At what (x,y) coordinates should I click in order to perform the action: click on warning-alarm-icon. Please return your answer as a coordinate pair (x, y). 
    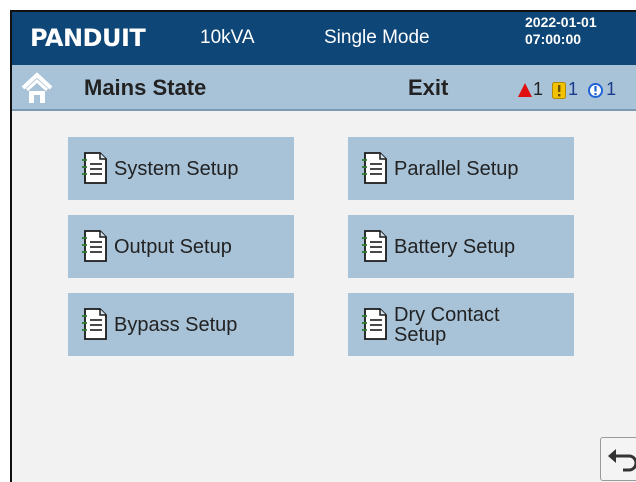
    Looking at the image, I should click on (559, 90).